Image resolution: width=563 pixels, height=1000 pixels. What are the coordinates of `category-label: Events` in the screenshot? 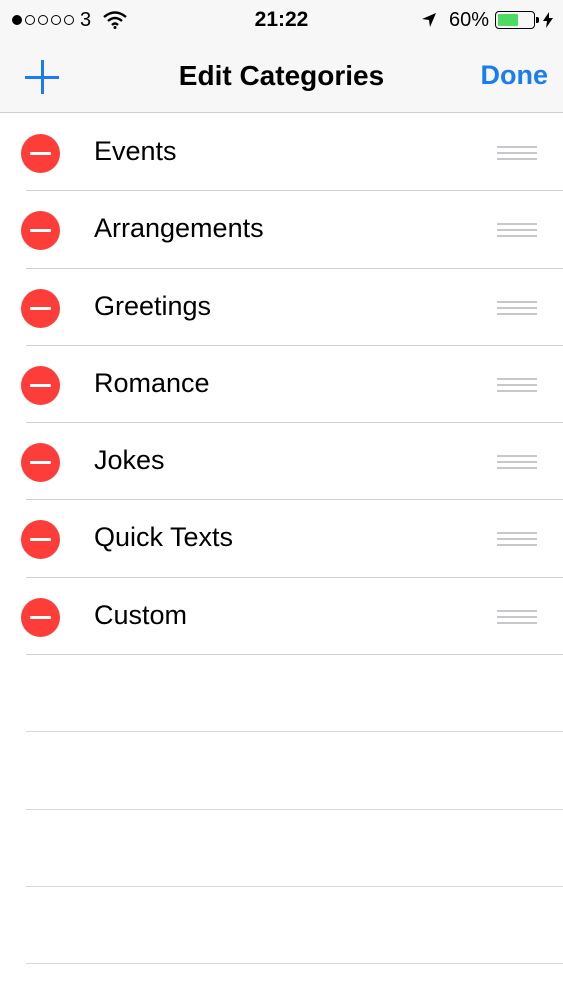 It's located at (135, 151).